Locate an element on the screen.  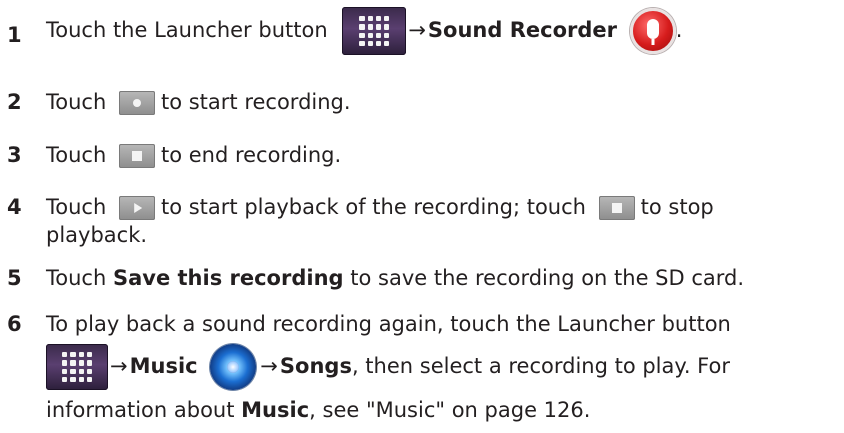
step-text-after: to end recording. is located at coordinates (251, 155).